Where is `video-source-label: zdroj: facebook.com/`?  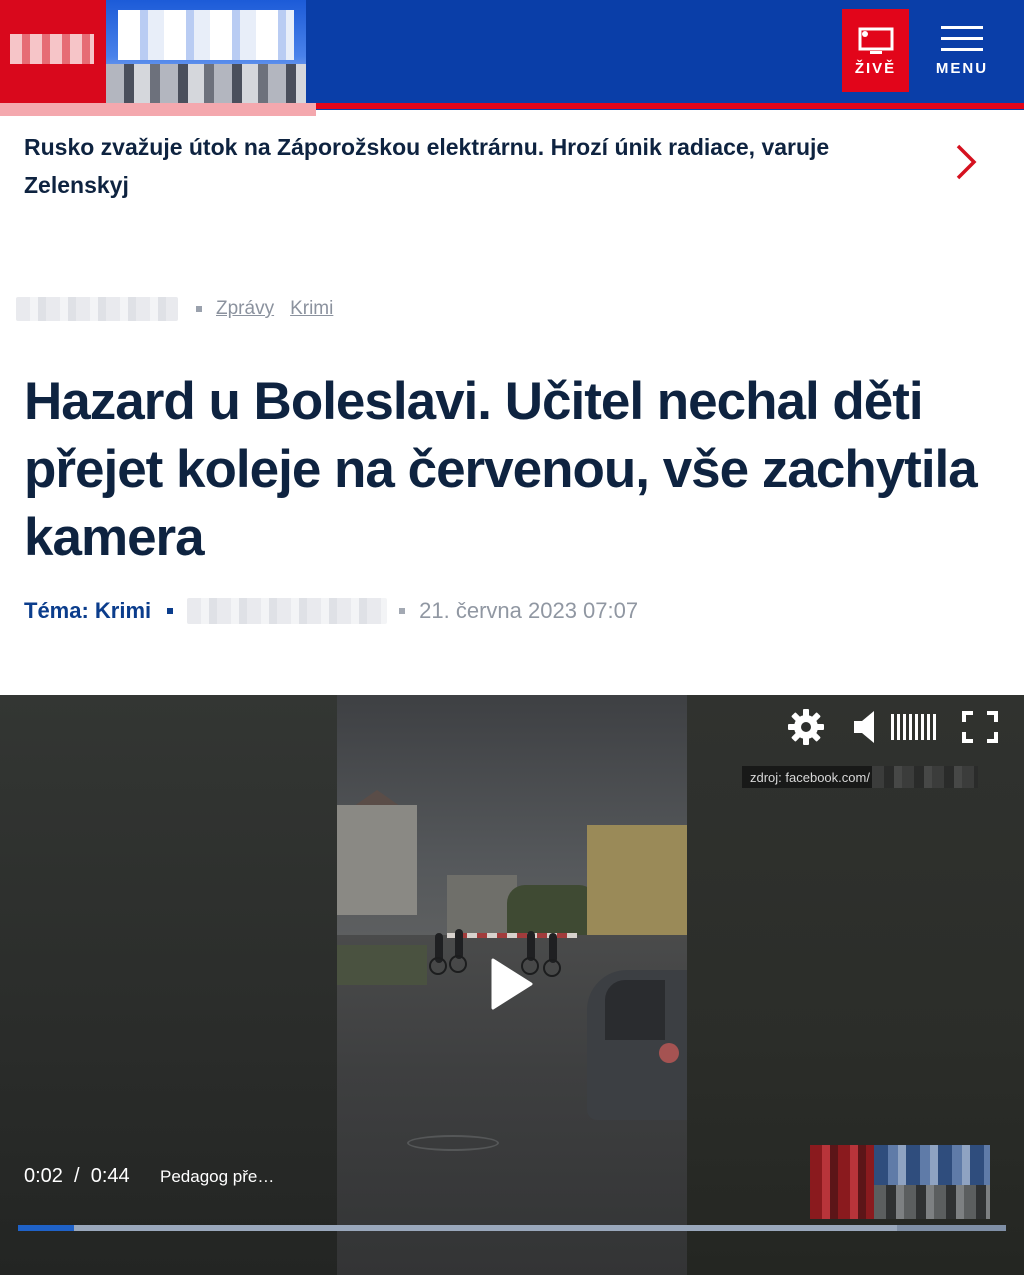 video-source-label: zdroj: facebook.com/ is located at coordinates (860, 777).